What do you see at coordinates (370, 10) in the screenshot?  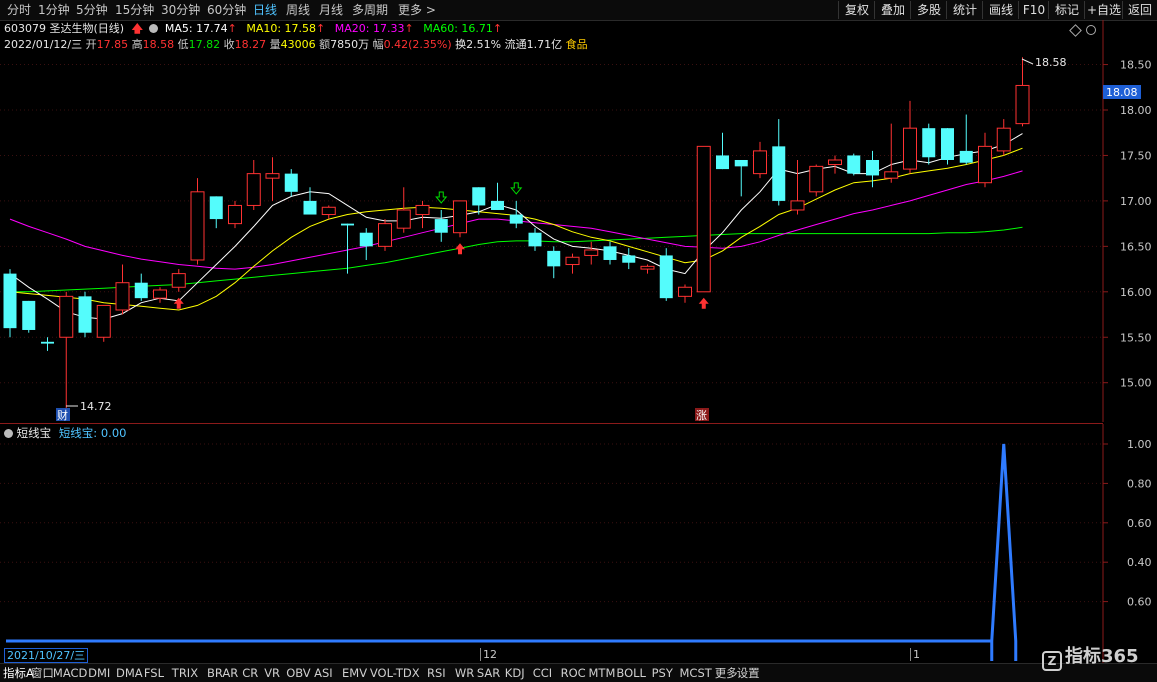 I see `tab-multi-period: 多周期` at bounding box center [370, 10].